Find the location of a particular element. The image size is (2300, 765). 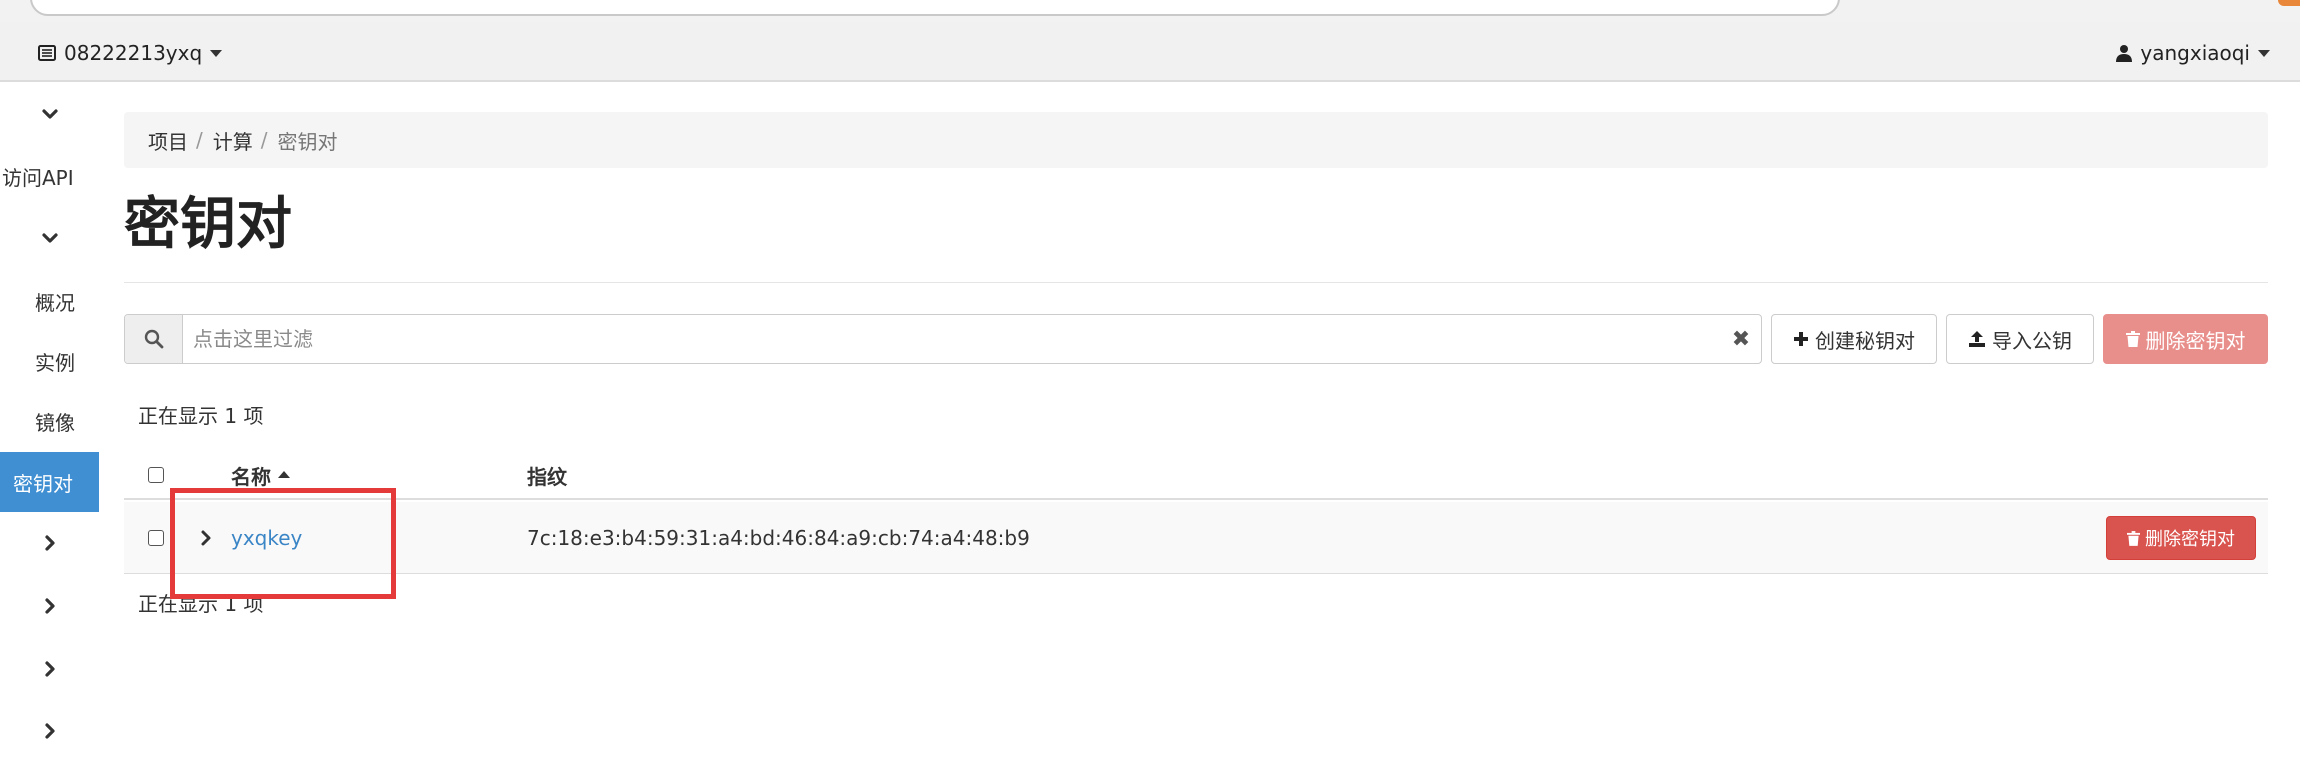

row-expand-toggle is located at coordinates (206, 538).